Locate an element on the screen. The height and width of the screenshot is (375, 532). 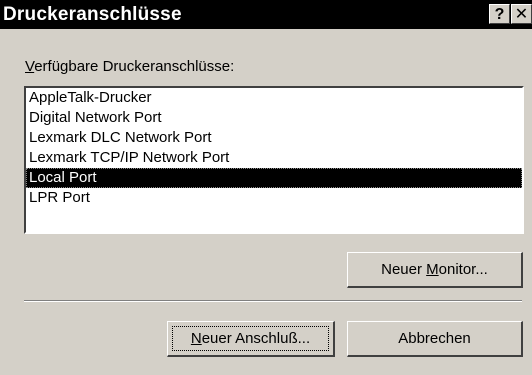
list-item: LPR Port is located at coordinates (274, 198).